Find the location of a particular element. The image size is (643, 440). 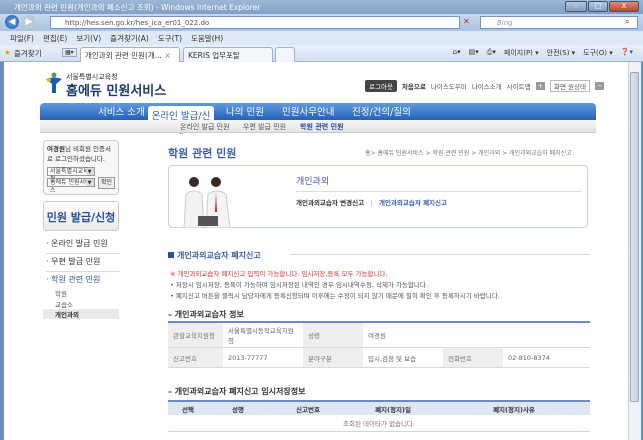

info-title: – 개인과외교습자 정보 is located at coordinates (206, 314).